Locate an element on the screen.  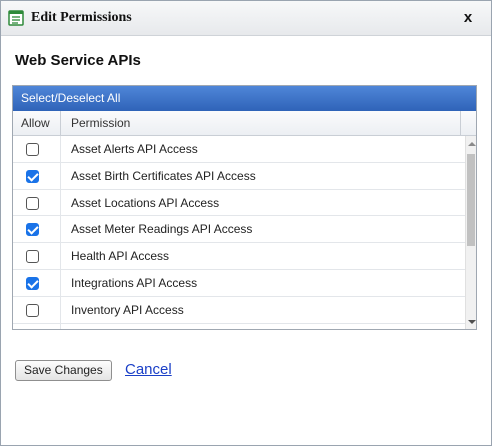
close-button: x is located at coordinates (468, 18).